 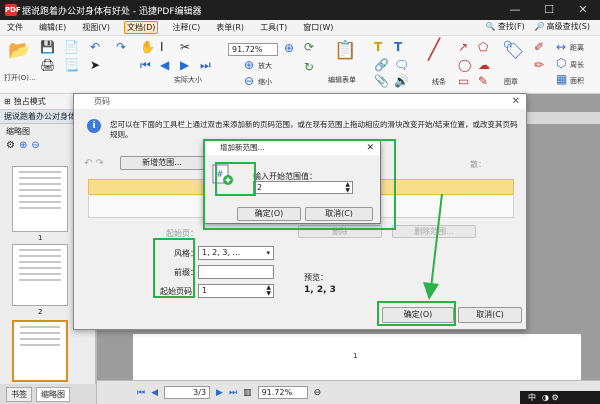 I want to click on actual-size-label: 实际大小, so click(x=188, y=80).